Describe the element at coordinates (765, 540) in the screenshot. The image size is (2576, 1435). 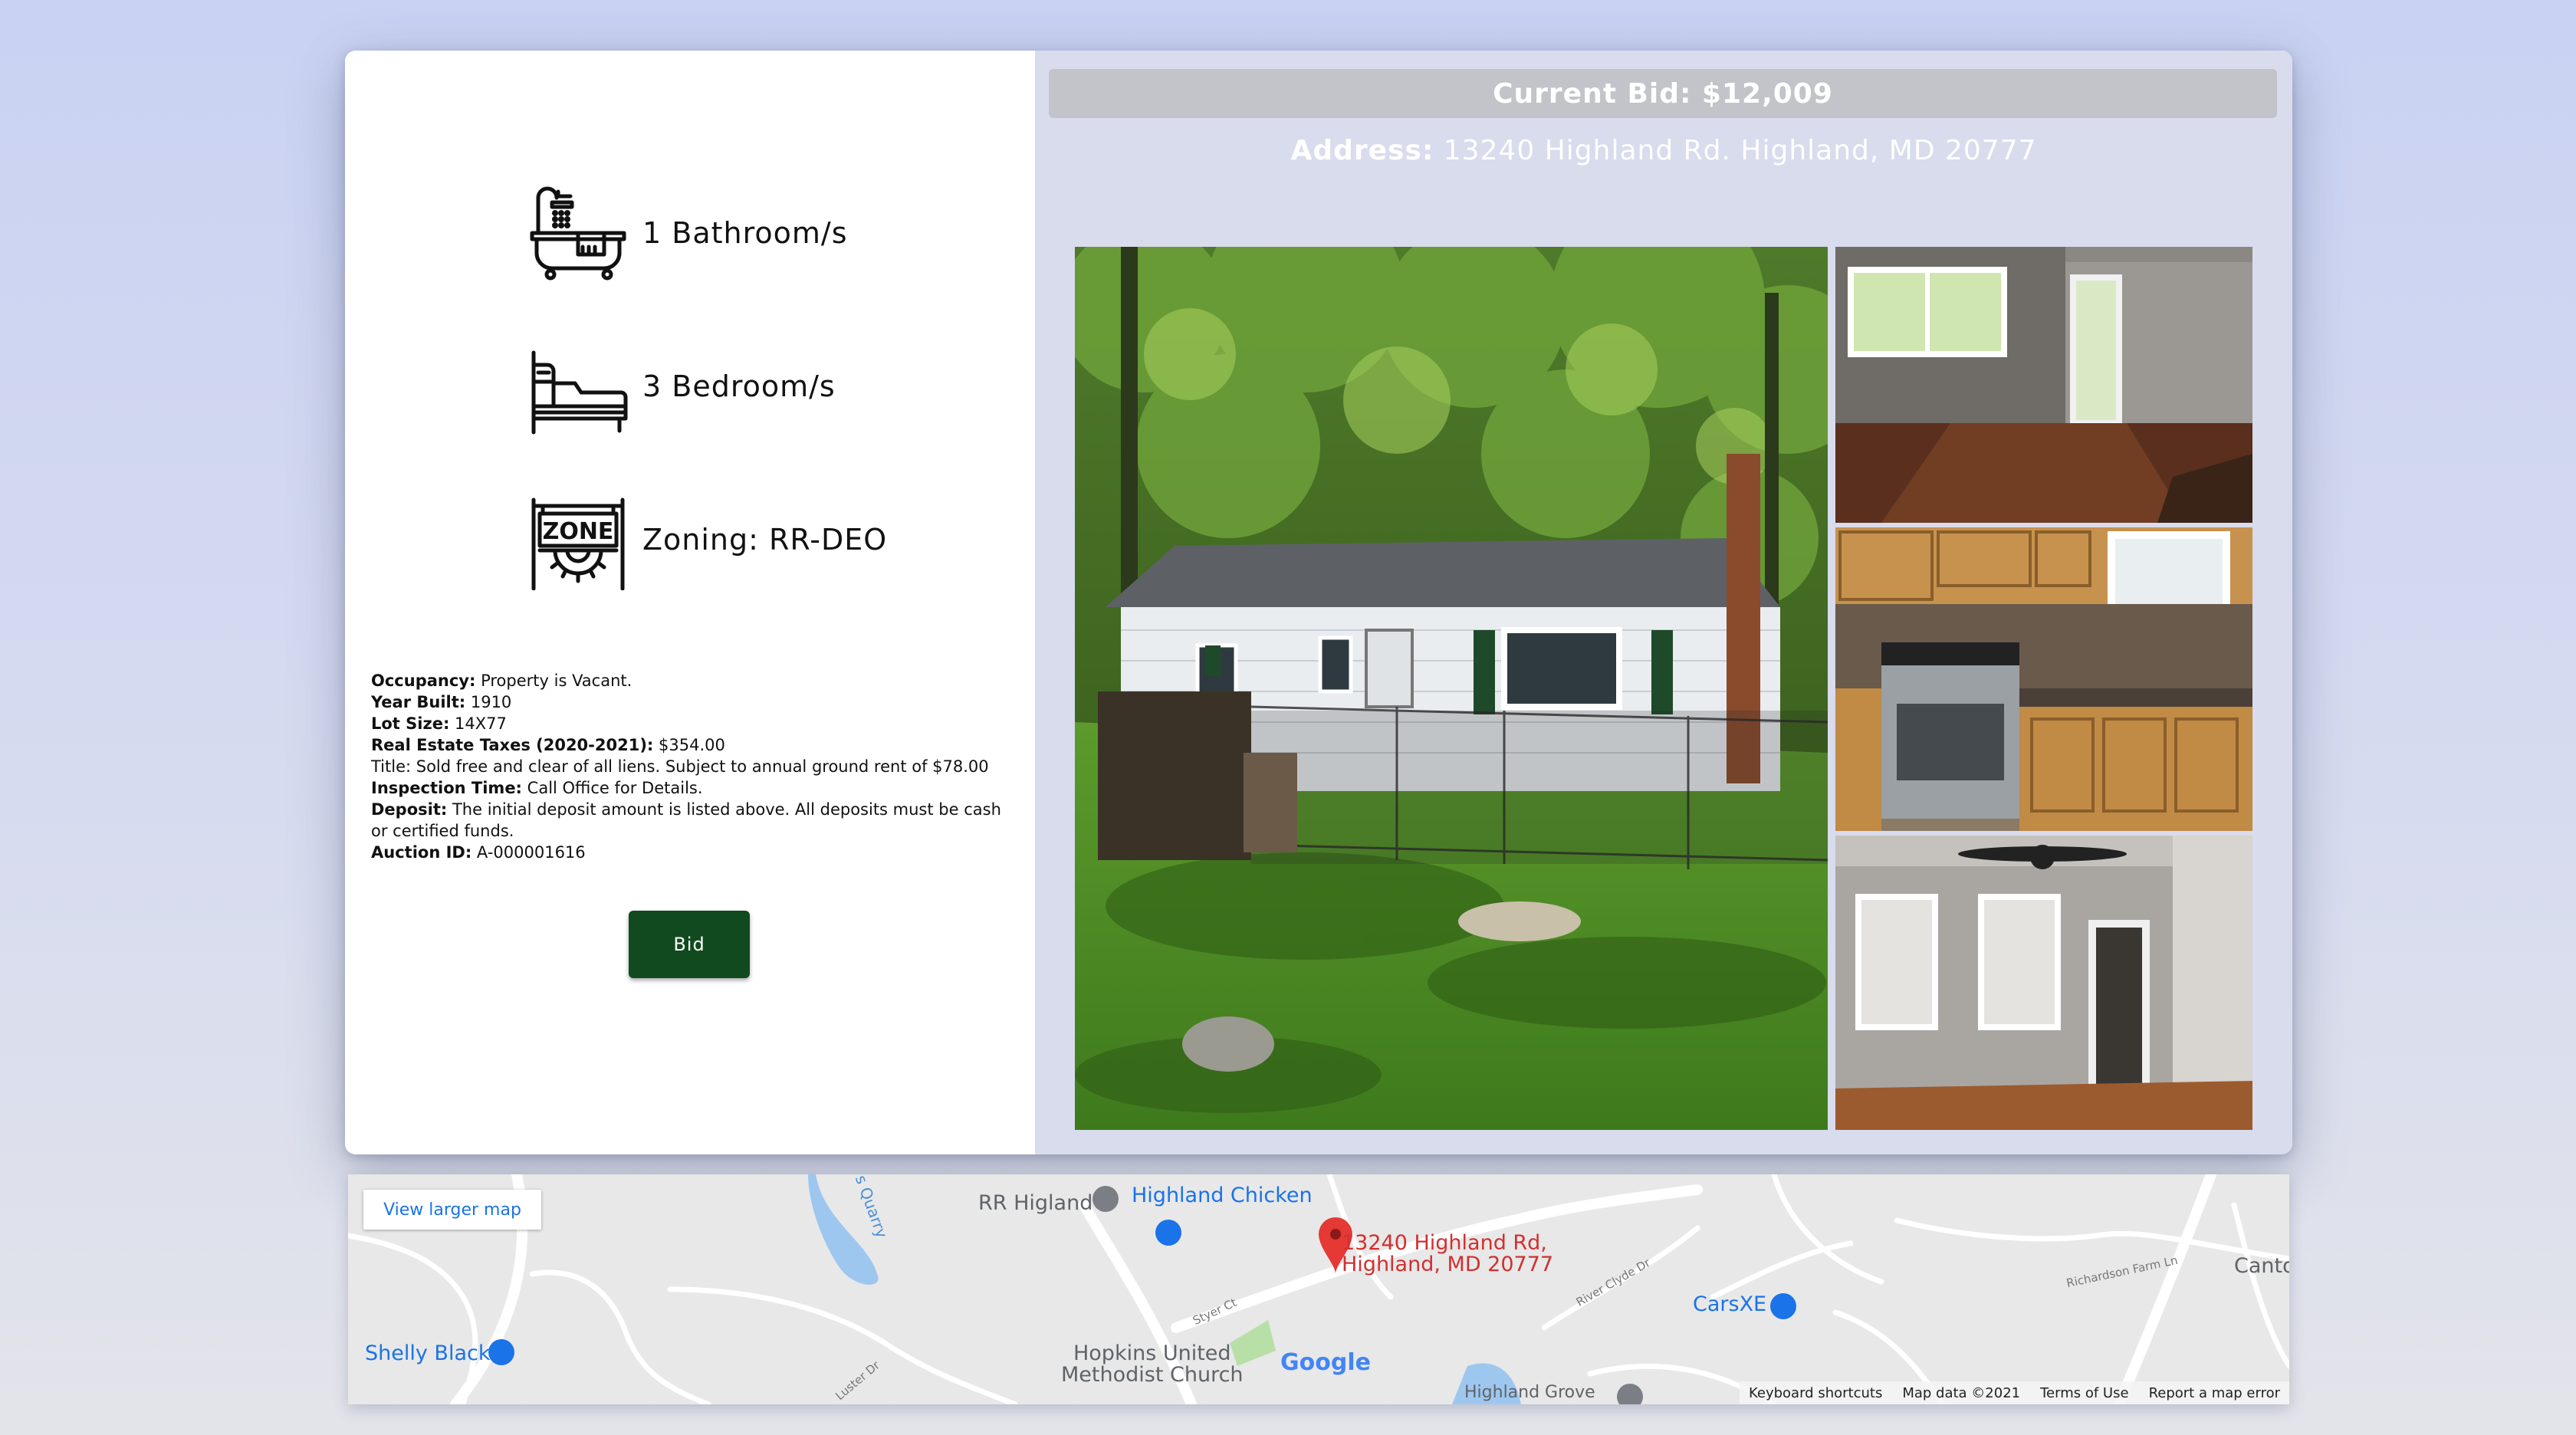
I see `zoning-label: Zoning: RR-DEO` at that location.